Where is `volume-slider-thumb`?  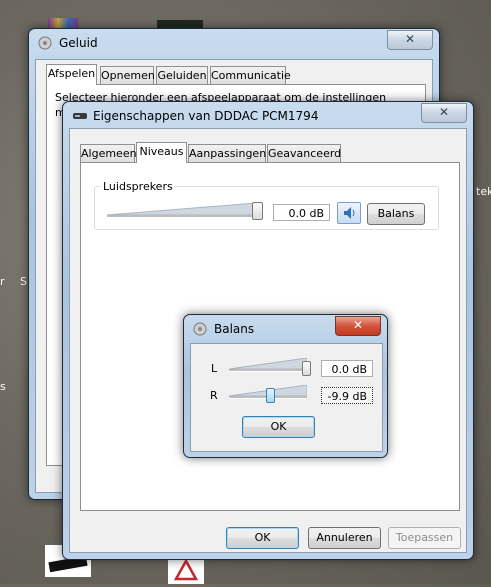 volume-slider-thumb is located at coordinates (257, 211).